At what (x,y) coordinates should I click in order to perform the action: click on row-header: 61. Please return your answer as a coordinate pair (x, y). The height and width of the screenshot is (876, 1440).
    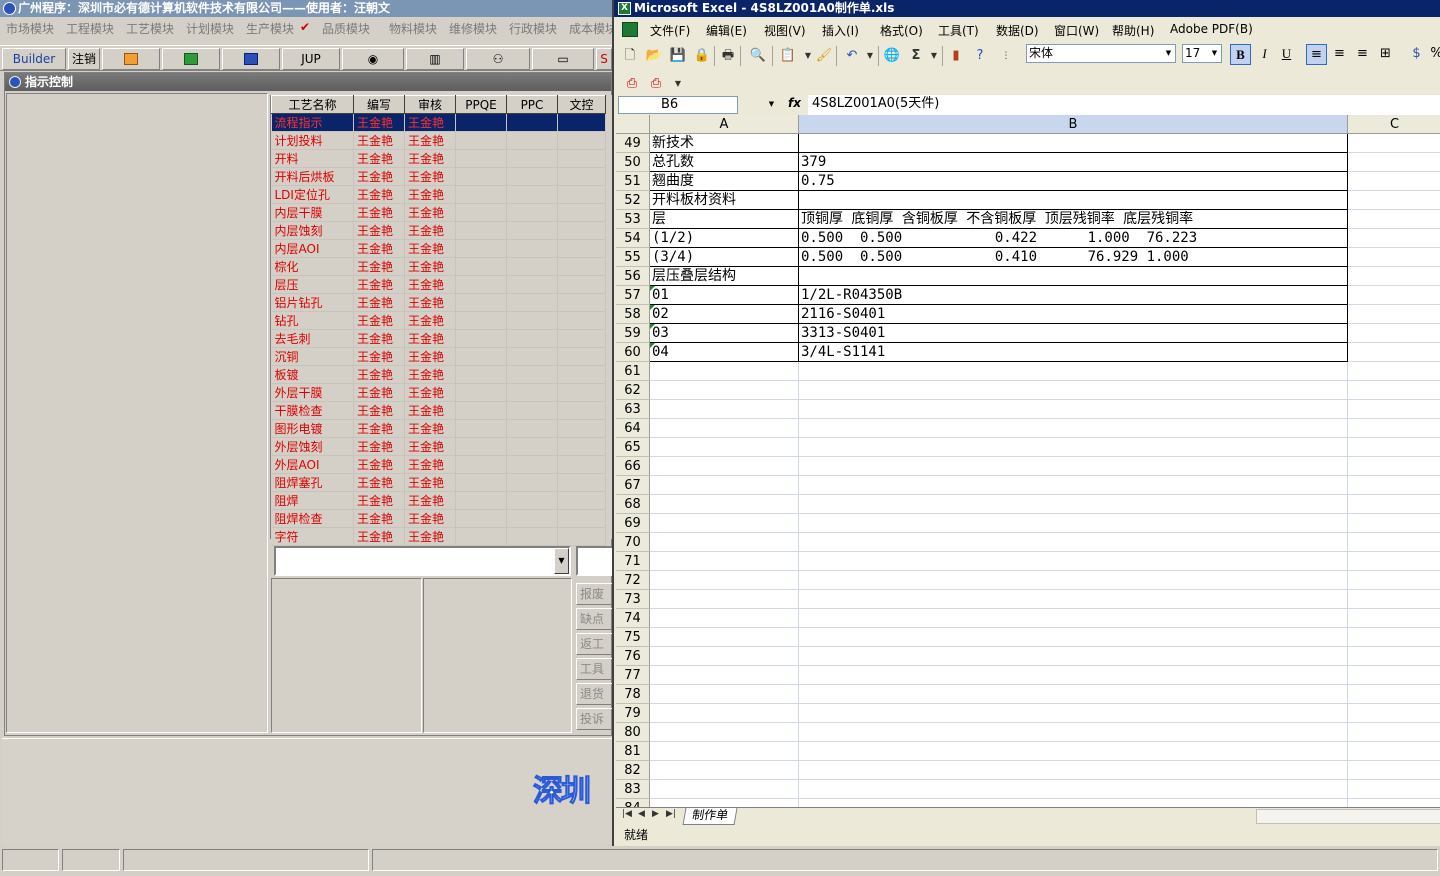
    Looking at the image, I should click on (633, 371).